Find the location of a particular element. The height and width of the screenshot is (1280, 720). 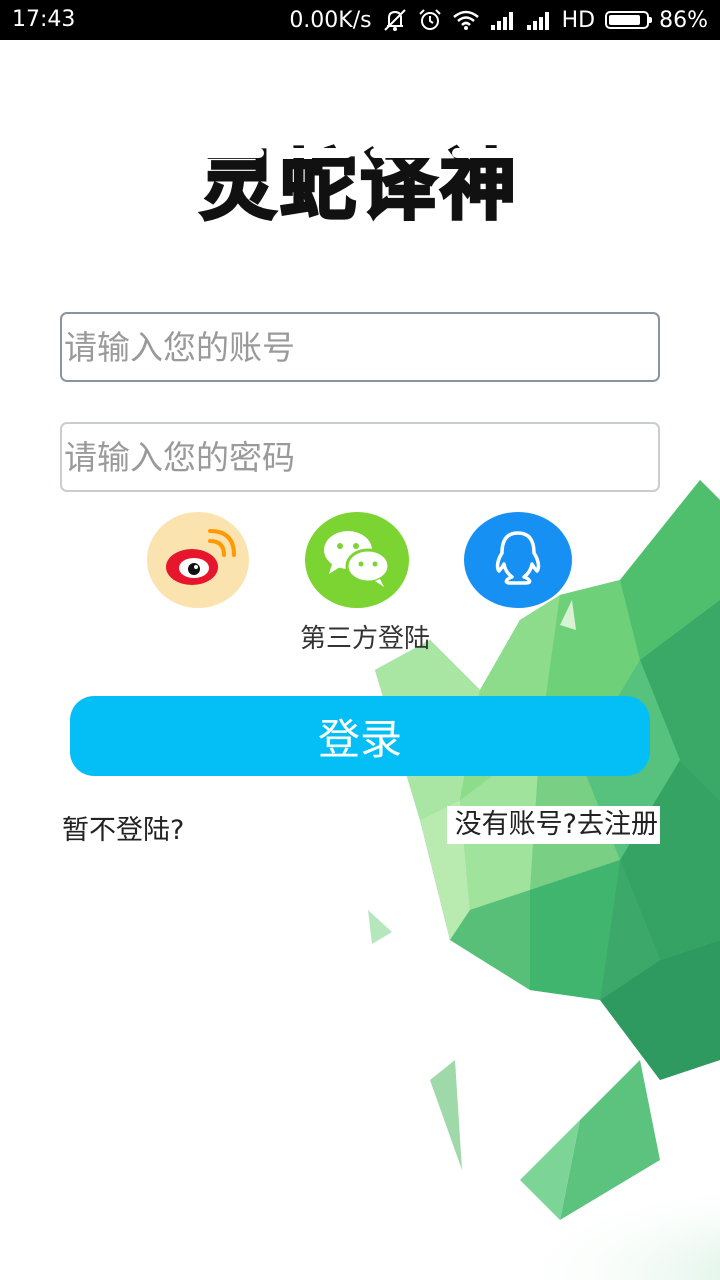

skip-login-link: 暂不登陆? is located at coordinates (123, 827).